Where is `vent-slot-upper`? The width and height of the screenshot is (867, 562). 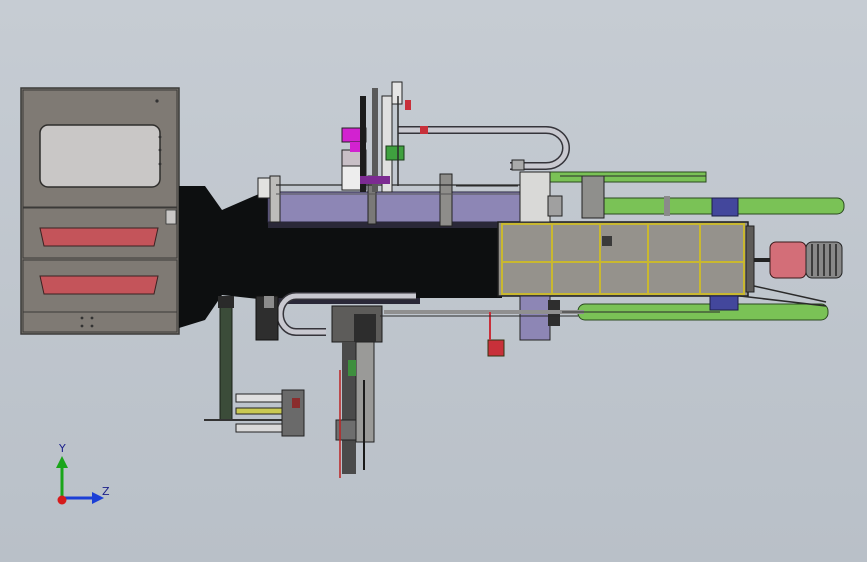 vent-slot-upper is located at coordinates (99, 237).